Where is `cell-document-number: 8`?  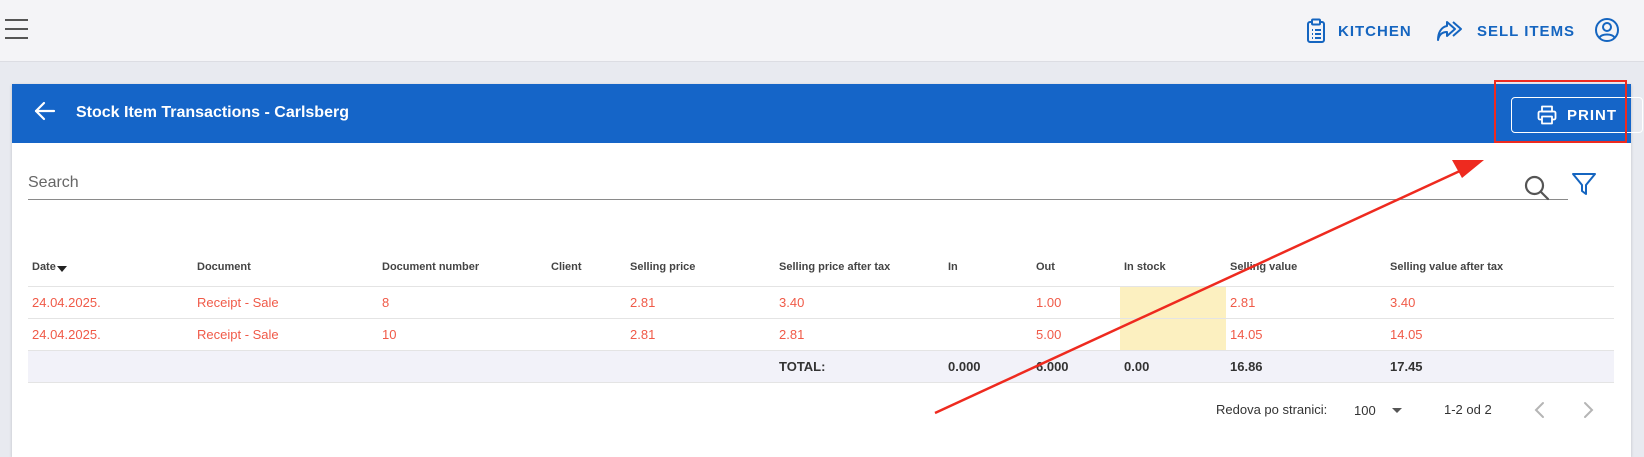 cell-document-number: 8 is located at coordinates (462, 302).